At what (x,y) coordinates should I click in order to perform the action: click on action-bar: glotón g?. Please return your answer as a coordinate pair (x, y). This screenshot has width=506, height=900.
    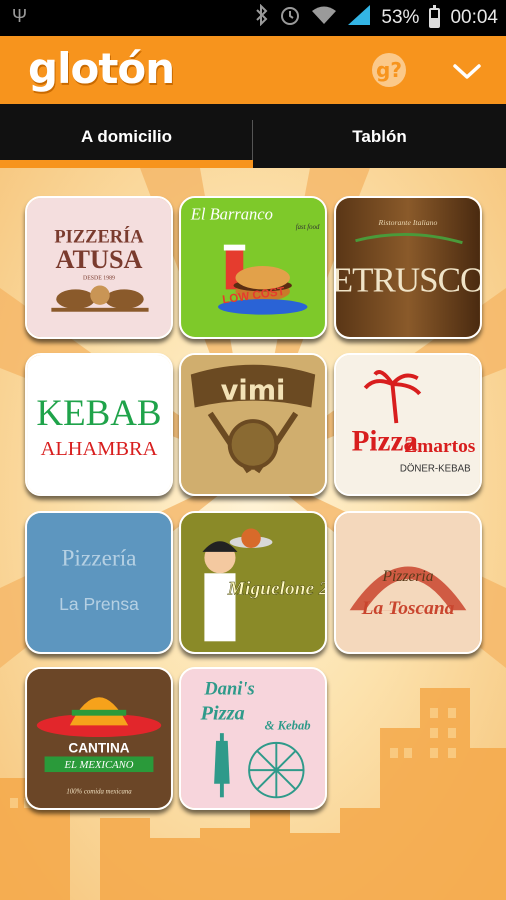
    Looking at the image, I should click on (253, 70).